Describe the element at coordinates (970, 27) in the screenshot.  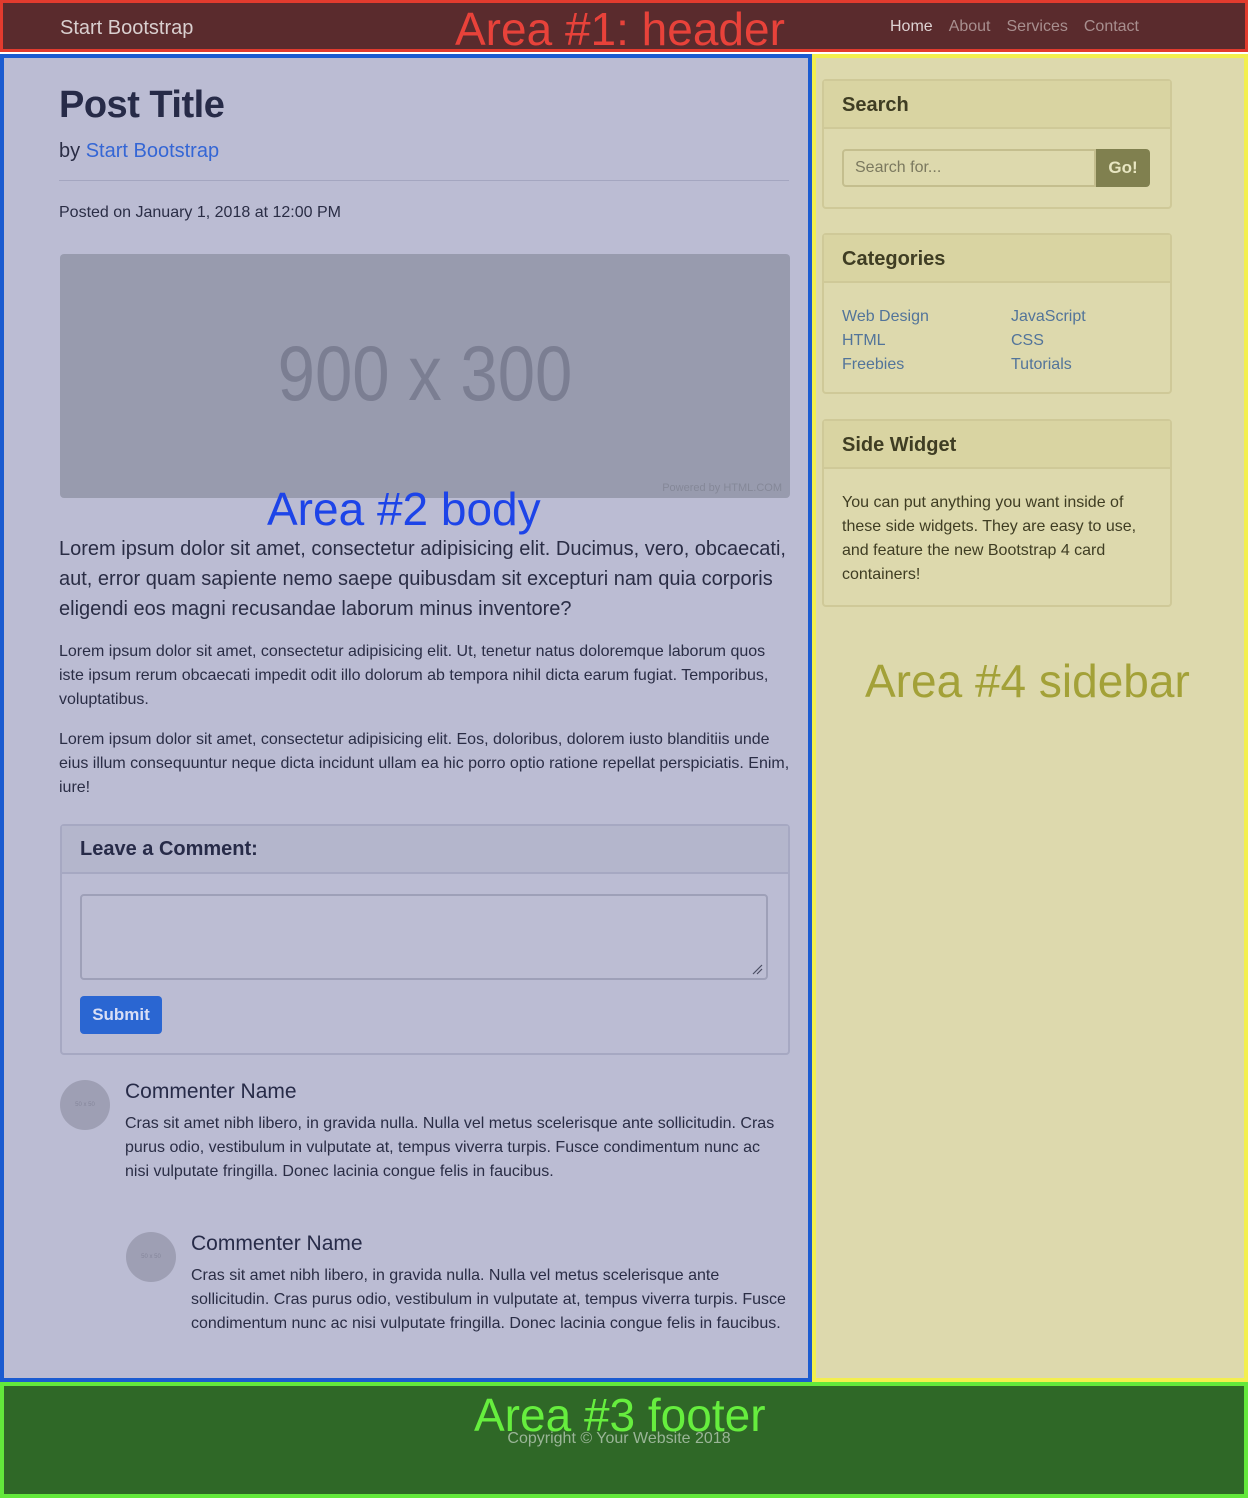
I see `nav-about: About` at that location.